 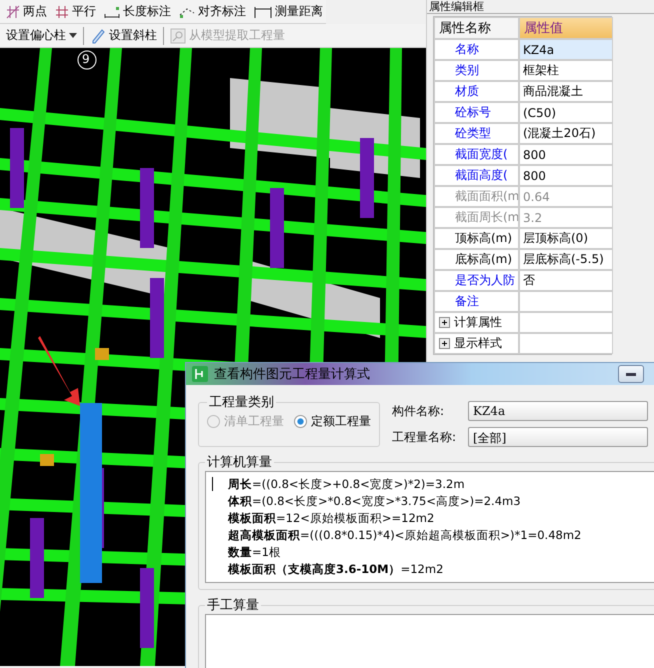 I want to click on ruler-icon, so click(x=263, y=11).